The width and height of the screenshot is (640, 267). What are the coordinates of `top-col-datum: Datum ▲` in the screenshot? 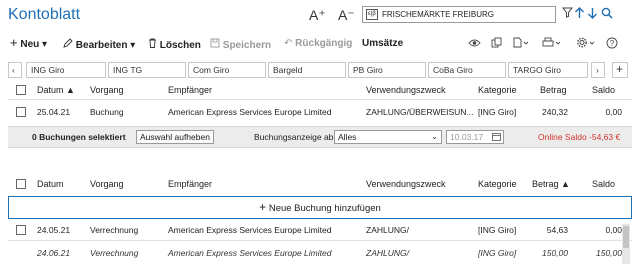 It's located at (56, 90).